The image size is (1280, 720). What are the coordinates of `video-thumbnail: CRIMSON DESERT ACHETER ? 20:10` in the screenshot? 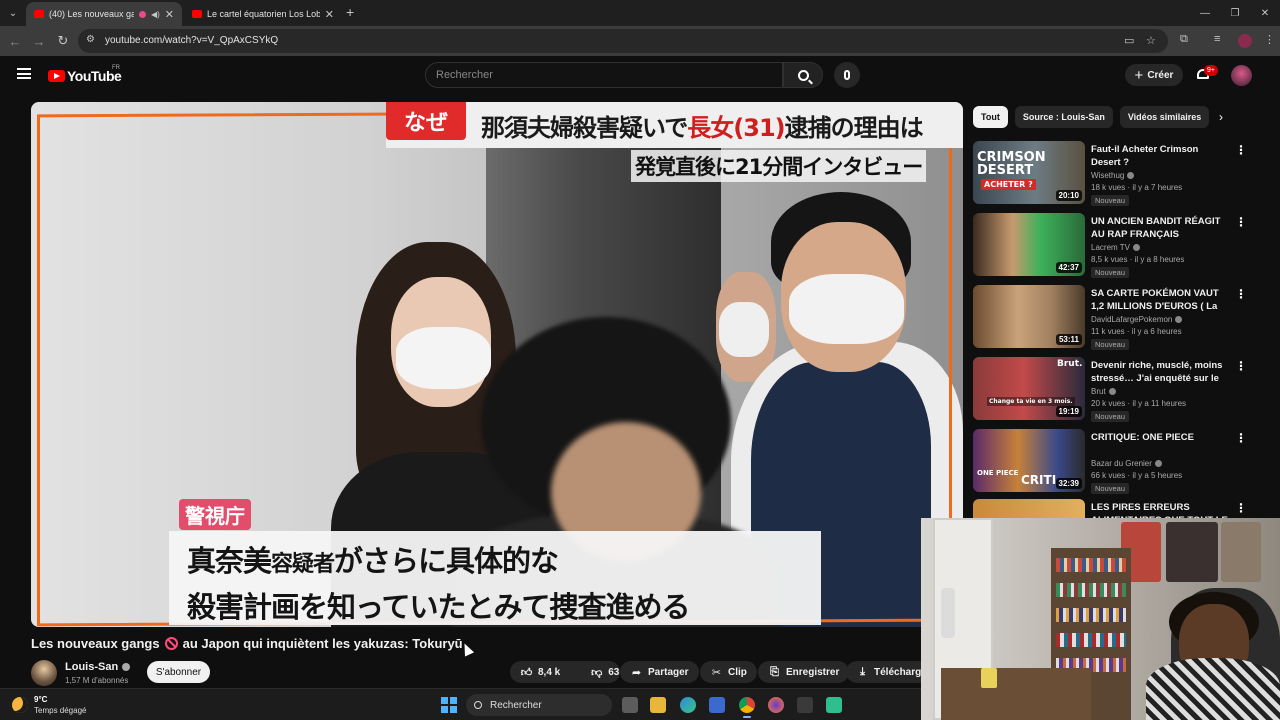 It's located at (1029, 172).